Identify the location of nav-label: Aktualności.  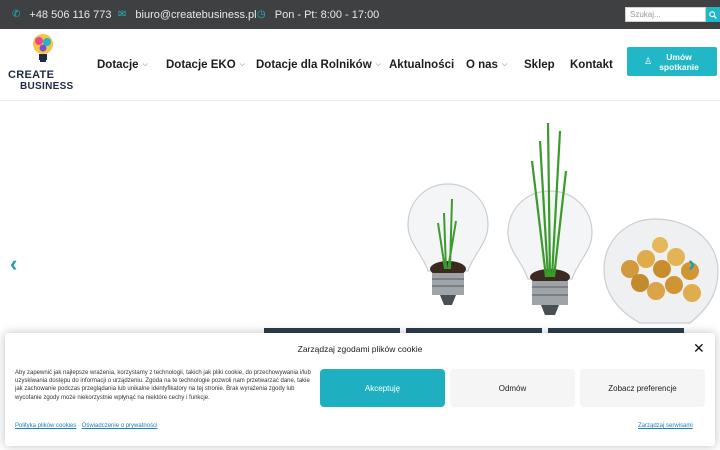
(422, 65).